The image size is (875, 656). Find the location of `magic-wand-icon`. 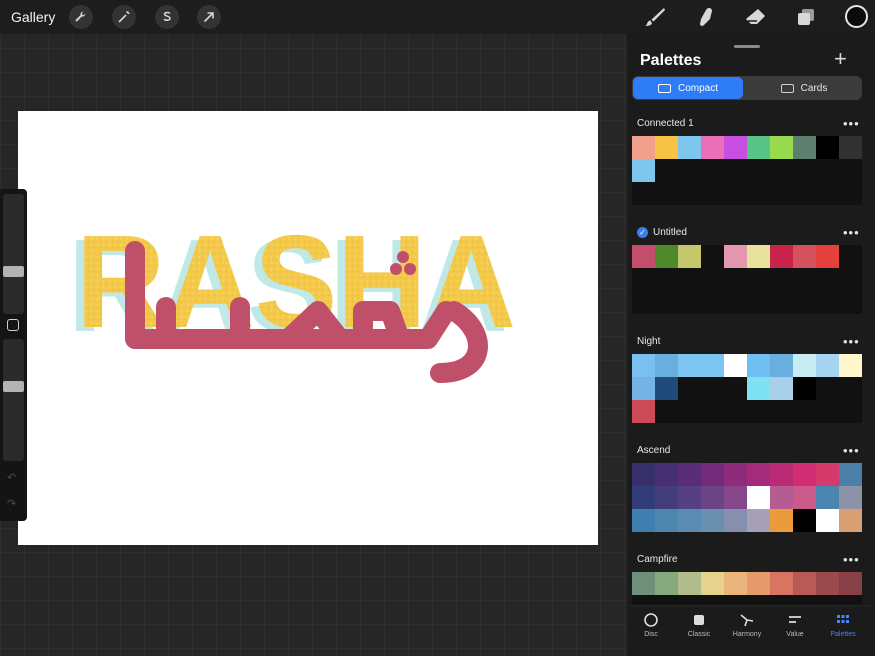

magic-wand-icon is located at coordinates (124, 17).